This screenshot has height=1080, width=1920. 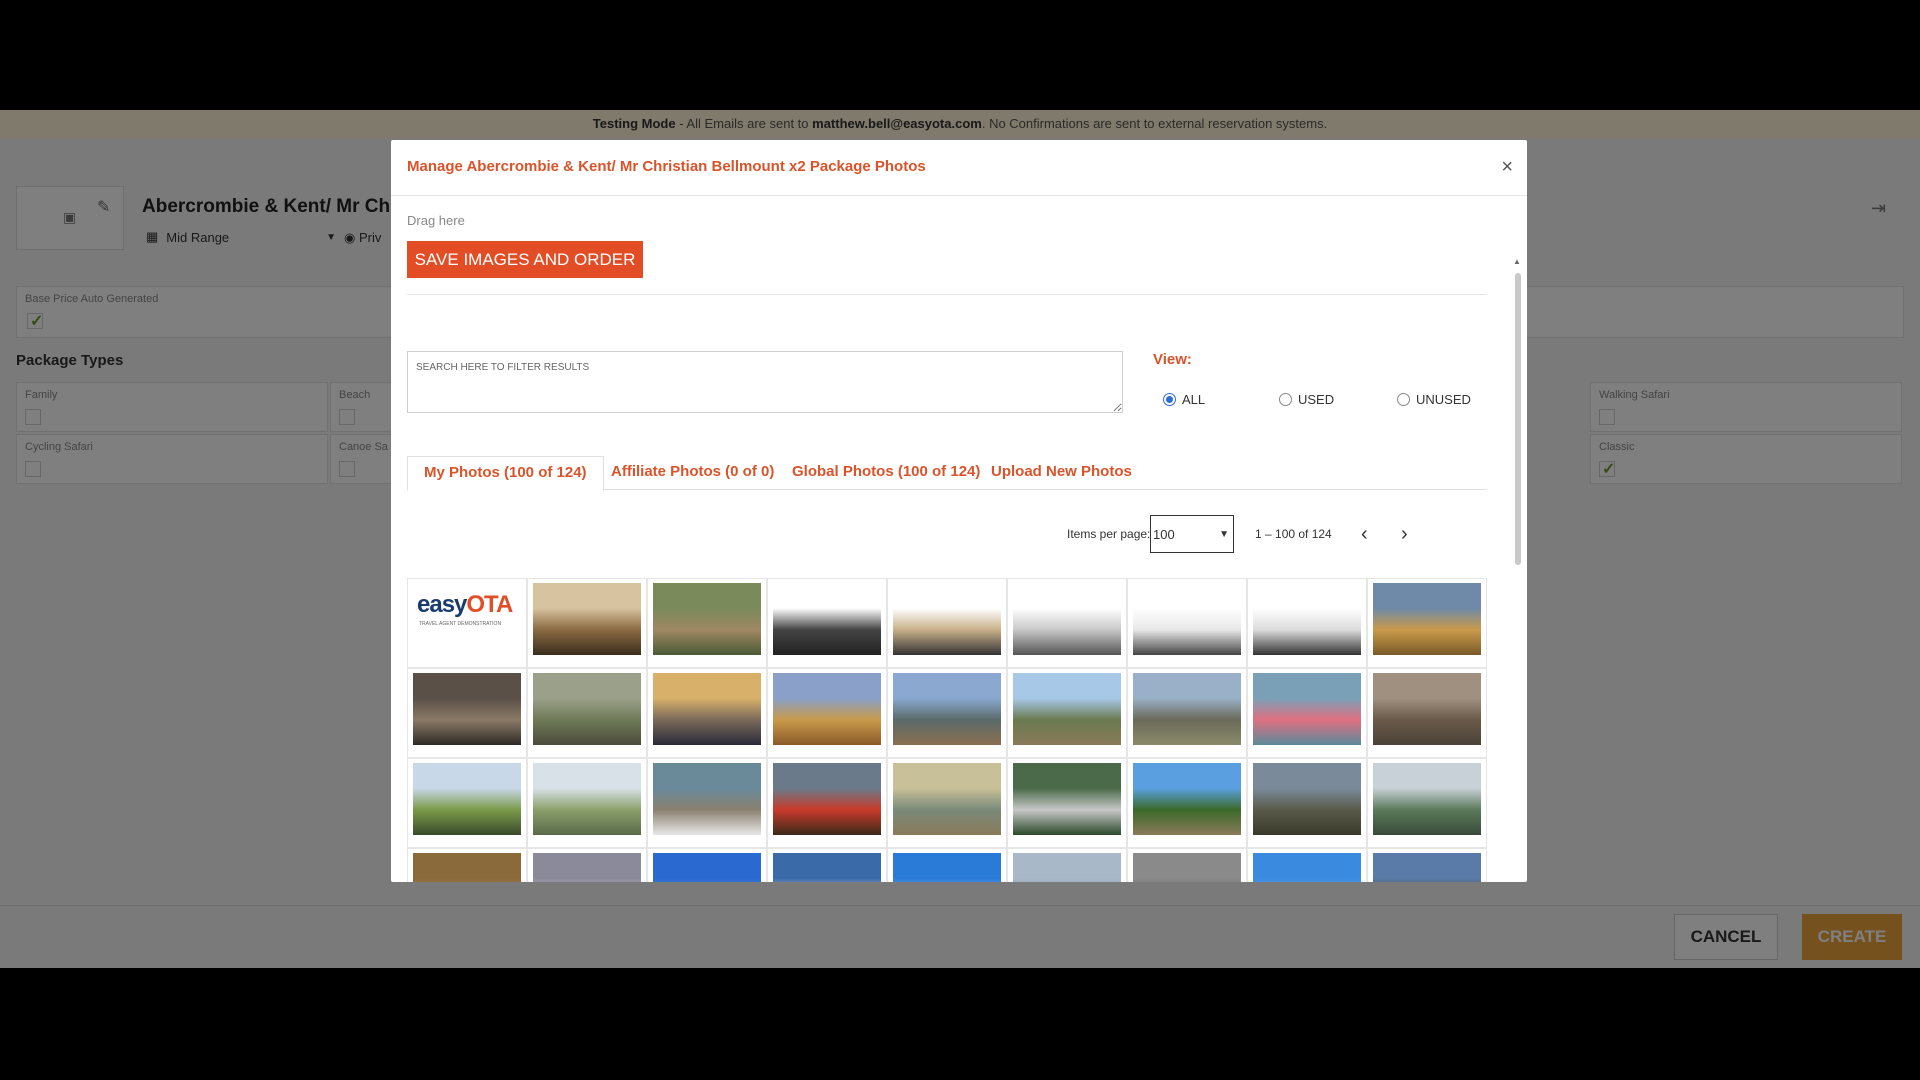 I want to click on modal-scrollbar: ▲ ▼, so click(x=1518, y=569).